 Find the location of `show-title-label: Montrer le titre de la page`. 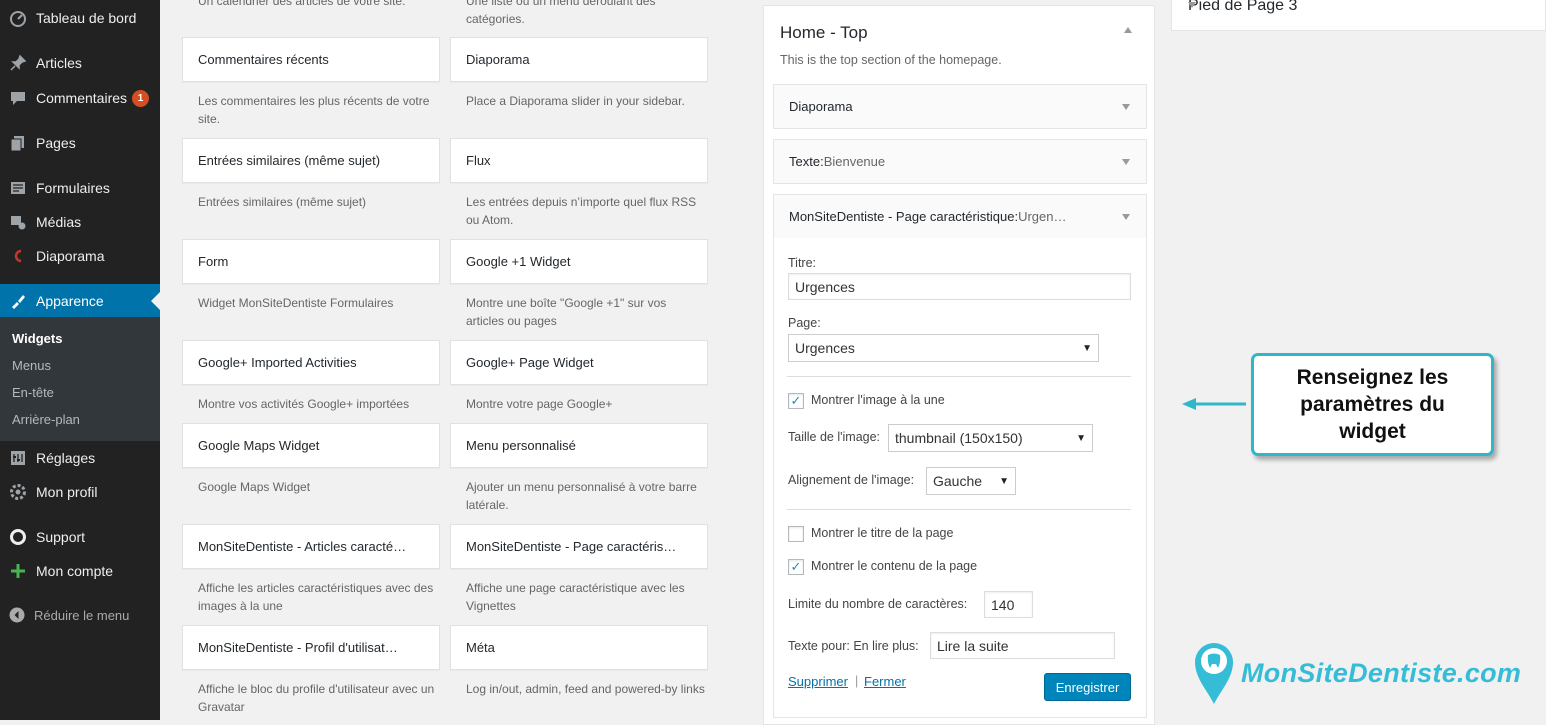

show-title-label: Montrer le titre de la page is located at coordinates (882, 533).